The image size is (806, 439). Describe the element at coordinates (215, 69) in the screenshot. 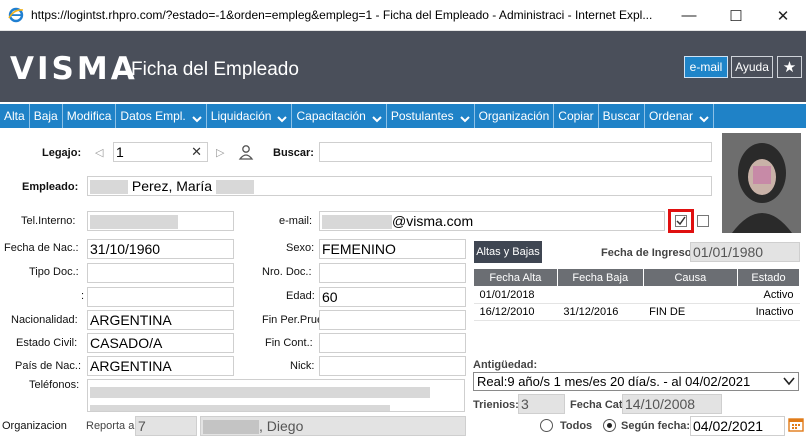

I see `page-title: Ficha del Empleado` at that location.